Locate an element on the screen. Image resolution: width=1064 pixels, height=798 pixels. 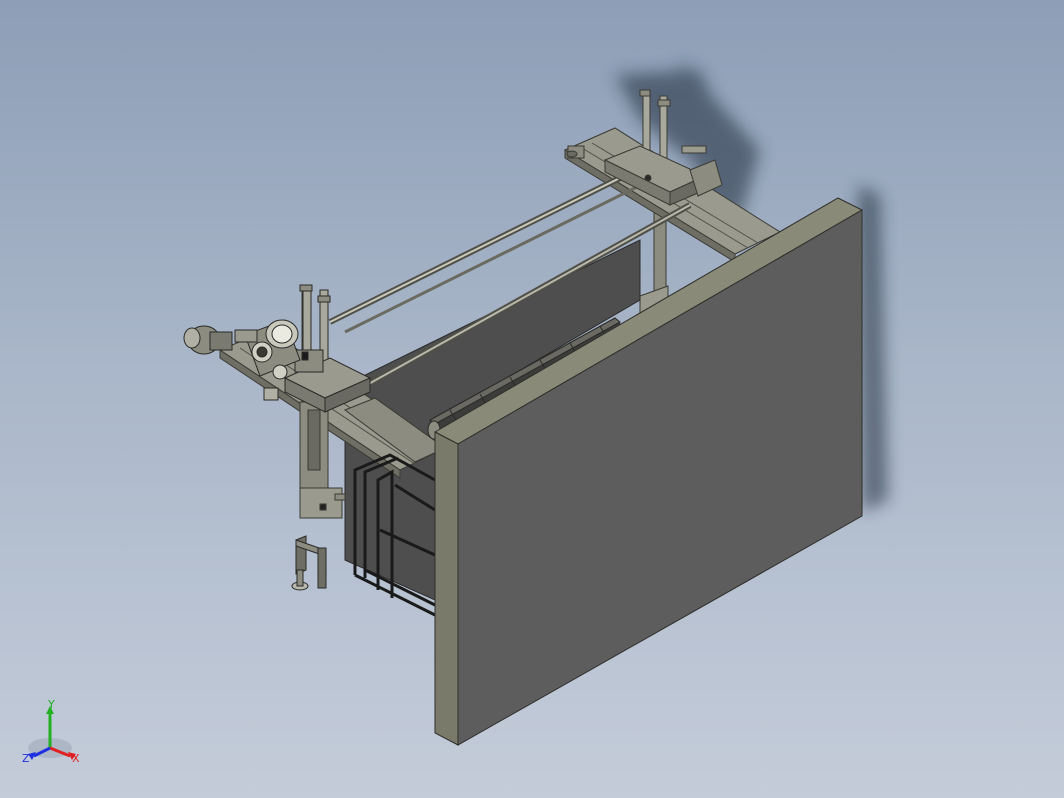
left-foot-bracket is located at coordinates (309, 563).